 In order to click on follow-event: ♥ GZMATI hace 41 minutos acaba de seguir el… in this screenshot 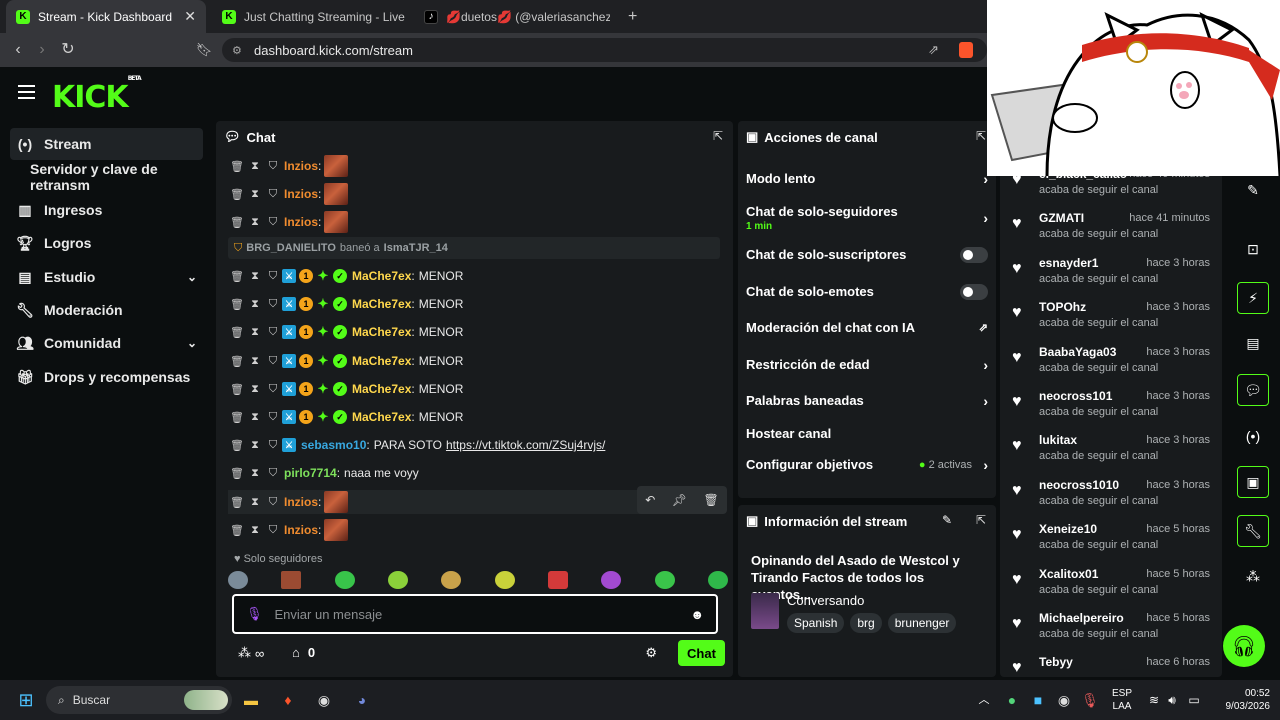, I will do `click(1111, 233)`.